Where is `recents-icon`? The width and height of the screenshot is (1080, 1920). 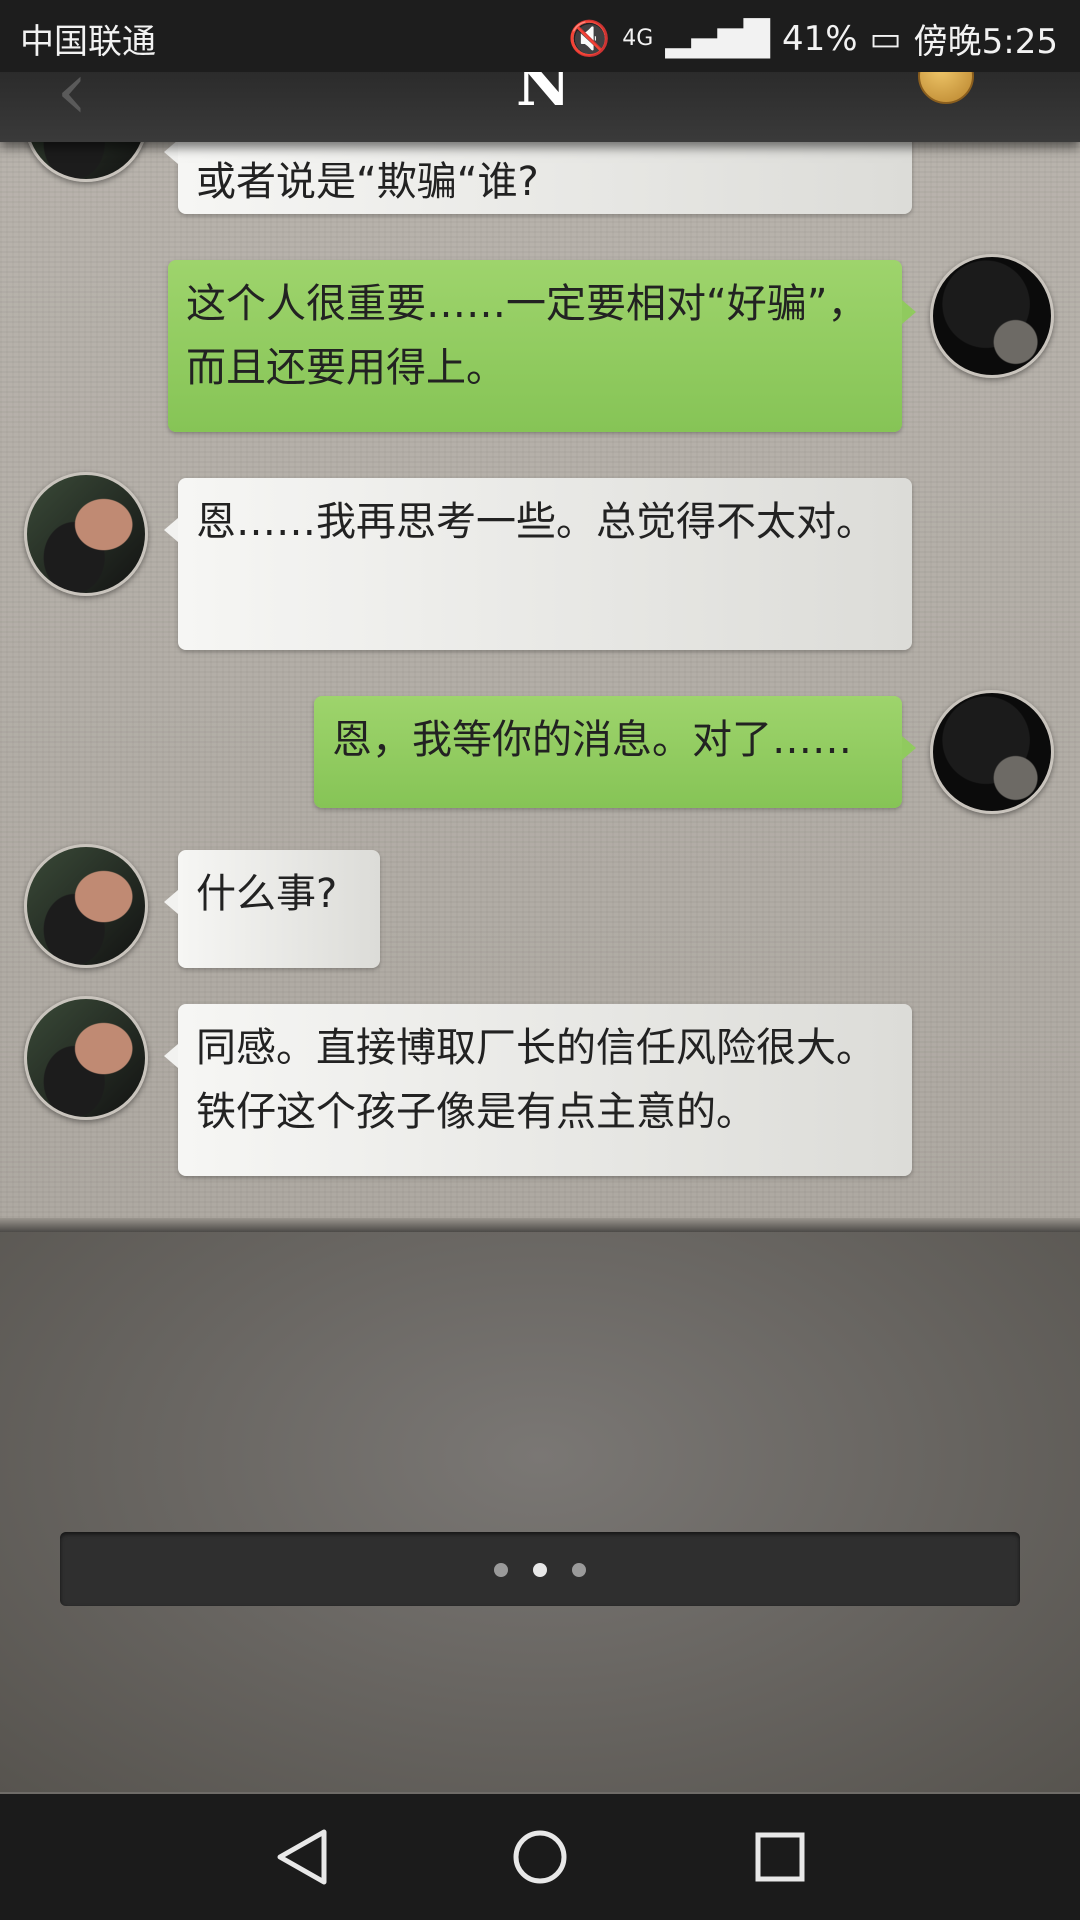 recents-icon is located at coordinates (780, 1857).